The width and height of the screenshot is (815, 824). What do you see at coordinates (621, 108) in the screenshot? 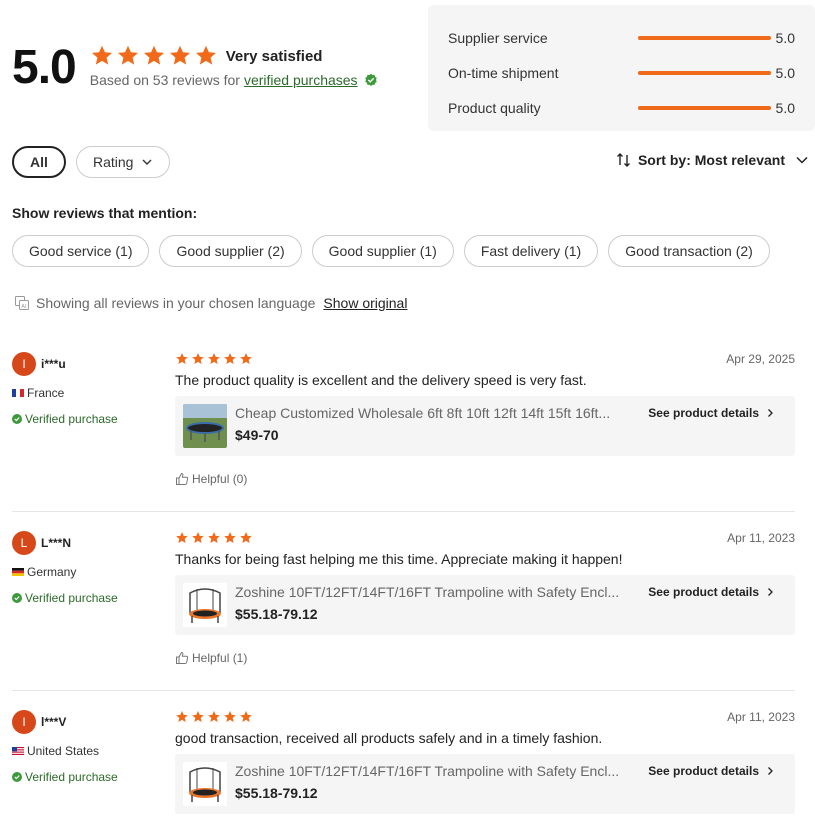
I see `score-row-product-quality: Product quality 5.0` at bounding box center [621, 108].